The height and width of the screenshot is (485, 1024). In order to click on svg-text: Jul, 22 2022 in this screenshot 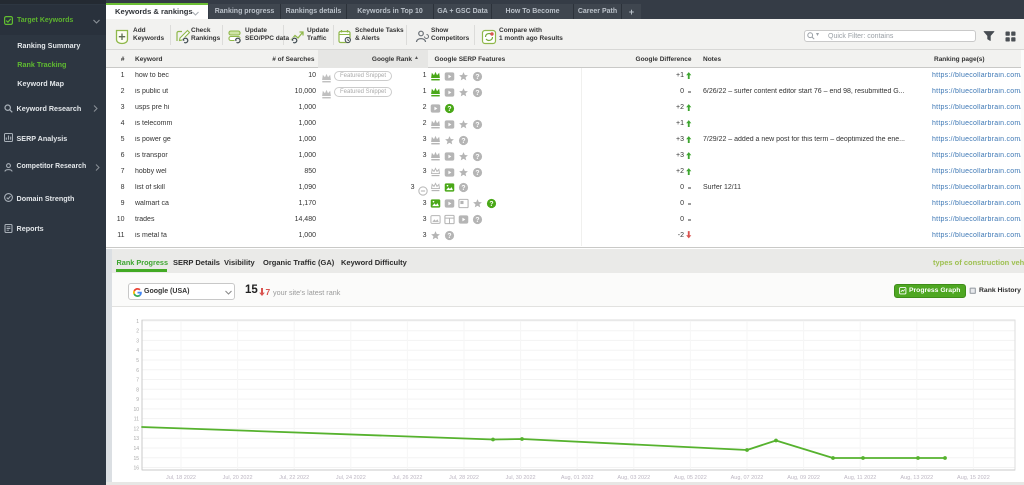, I will do `click(294, 478)`.